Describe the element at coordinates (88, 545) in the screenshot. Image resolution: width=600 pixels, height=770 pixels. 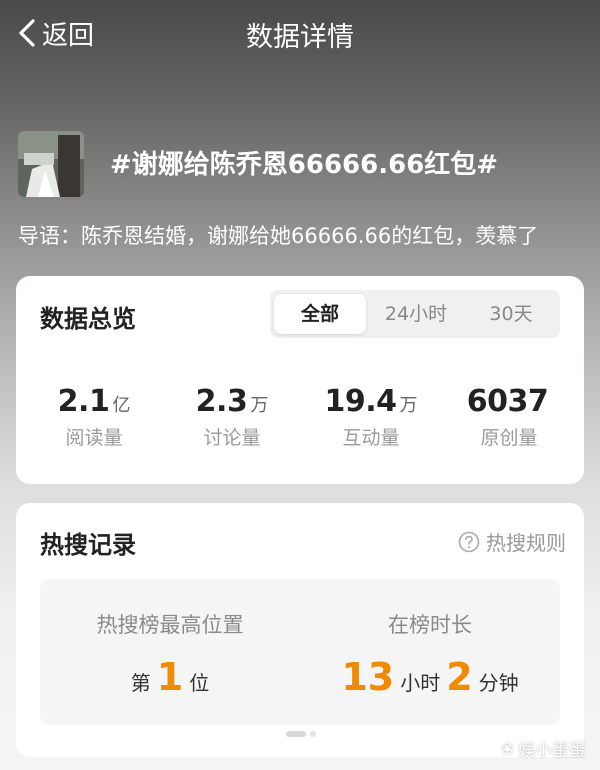
I see `hot-search-title: 热搜记录` at that location.